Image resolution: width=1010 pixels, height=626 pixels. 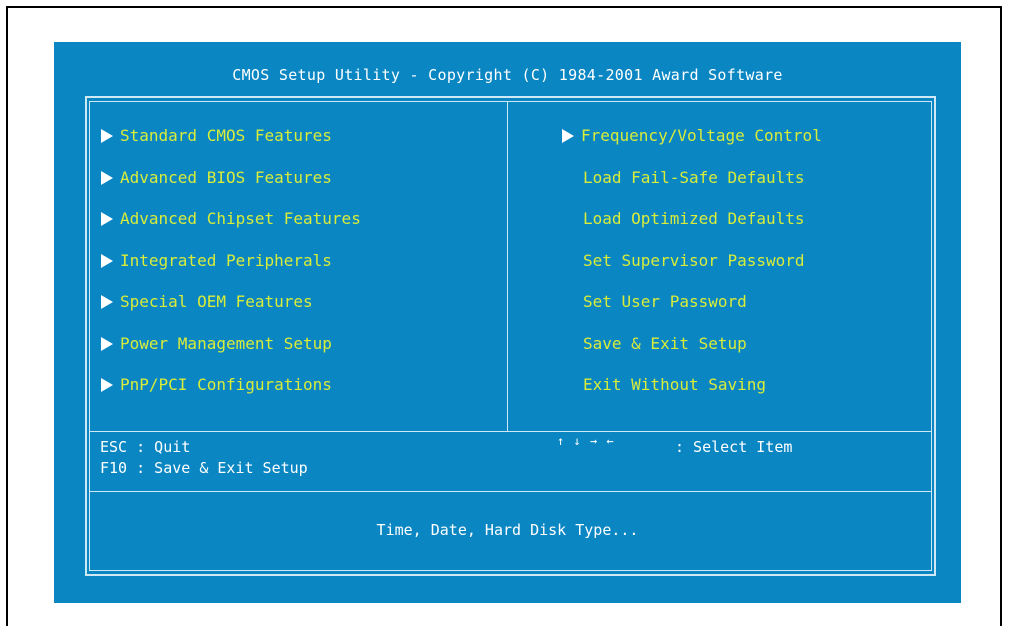 I want to click on menu-item-save-exit-setup: Save & Exit Setup, so click(x=665, y=344).